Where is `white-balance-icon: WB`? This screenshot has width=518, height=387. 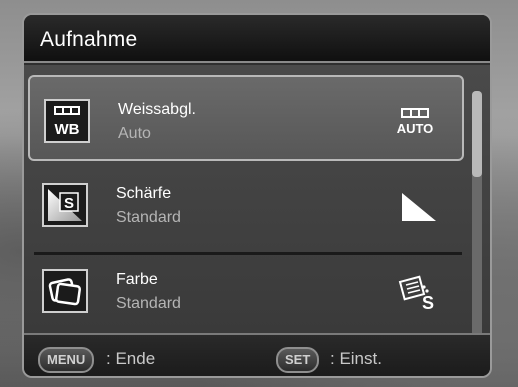
white-balance-icon: WB is located at coordinates (67, 121).